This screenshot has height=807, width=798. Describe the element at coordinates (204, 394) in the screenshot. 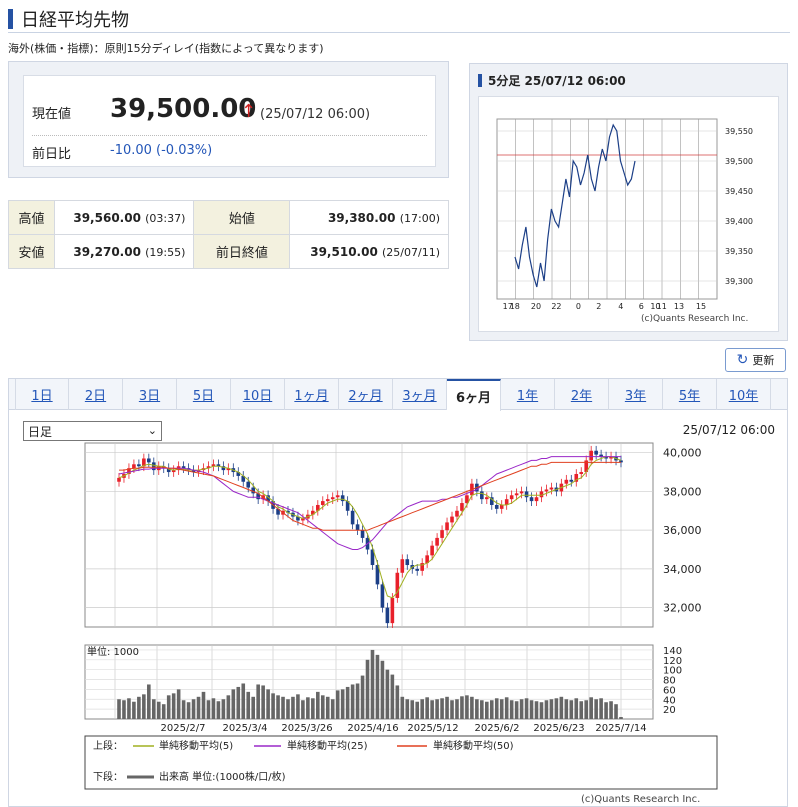

I see `tab-3: 5日` at that location.